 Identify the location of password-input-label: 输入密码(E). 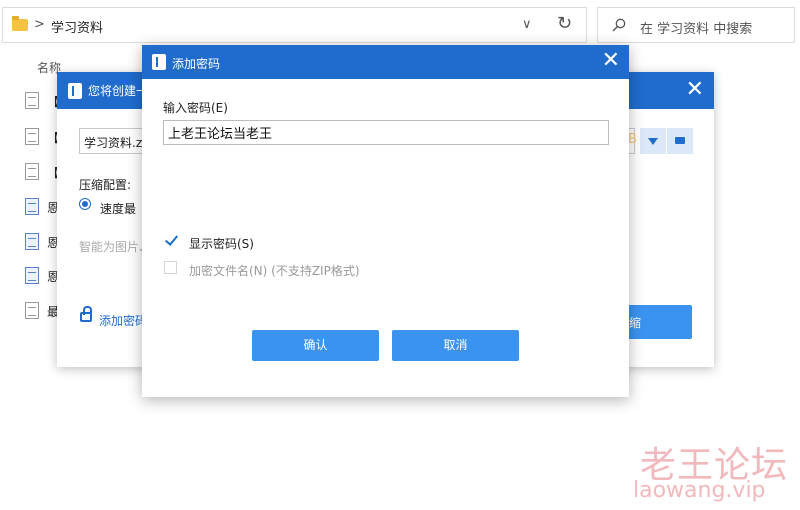
(195, 108).